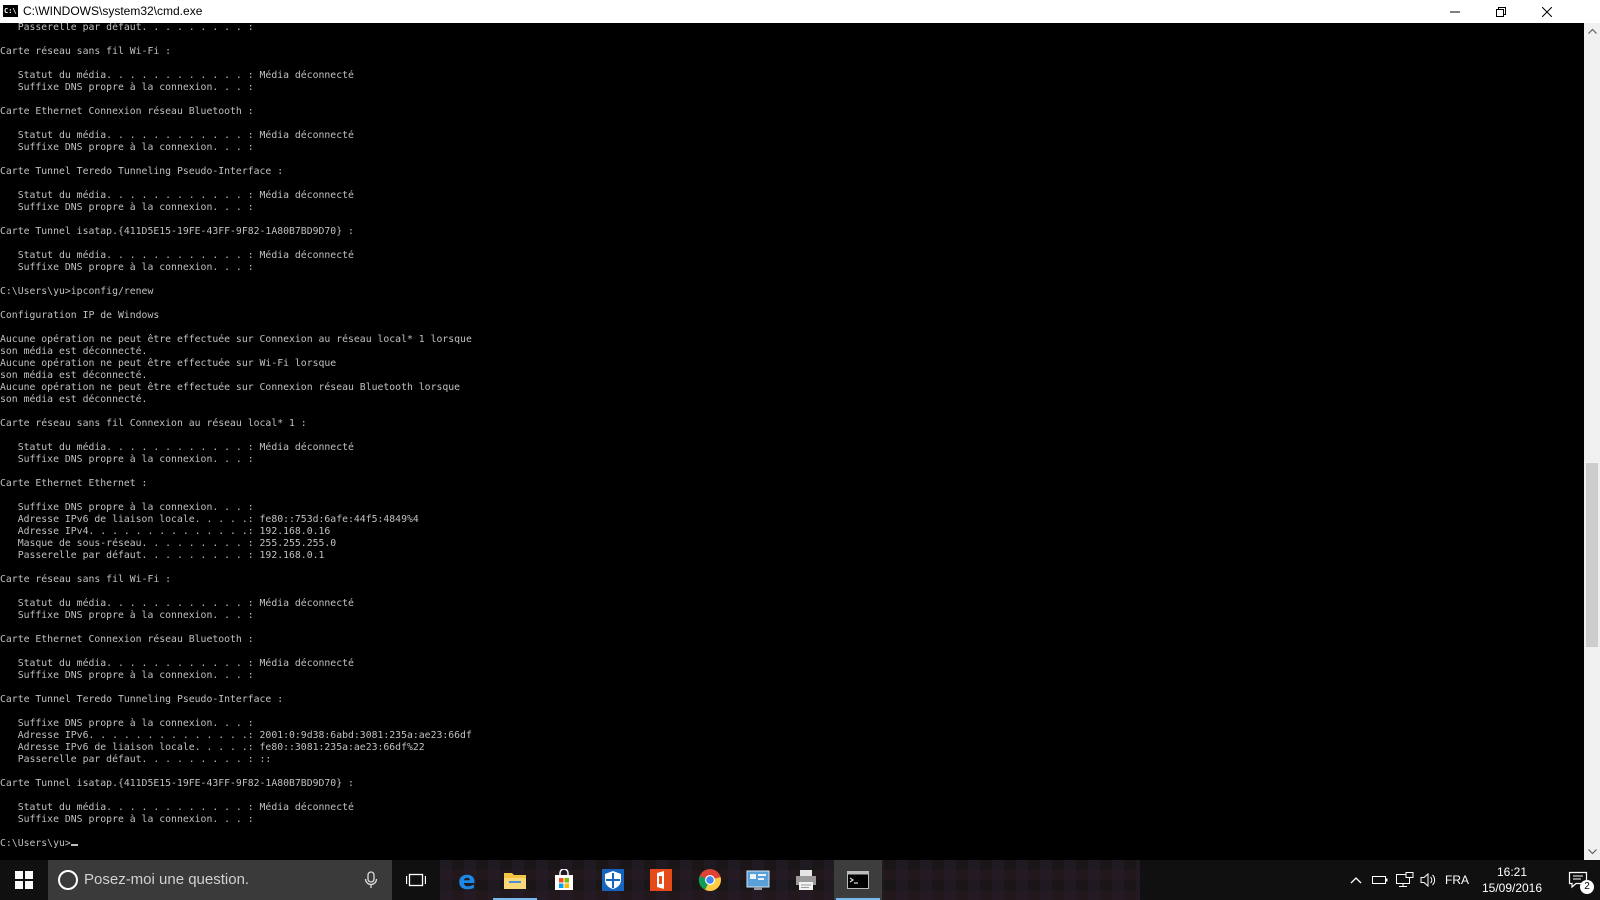 This screenshot has width=1600, height=900. I want to click on cmd-app-icon: C:\, so click(10, 11).